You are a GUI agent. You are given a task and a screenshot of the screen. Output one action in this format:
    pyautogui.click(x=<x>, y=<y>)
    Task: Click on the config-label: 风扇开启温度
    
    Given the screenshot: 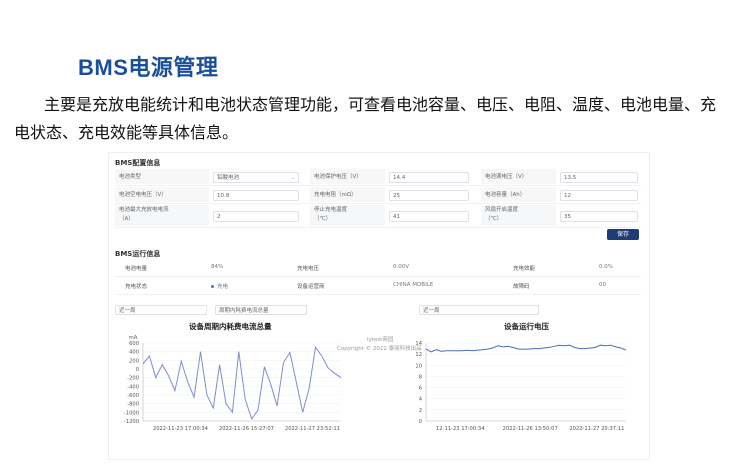 What is the action you would take?
    pyautogui.click(x=502, y=210)
    